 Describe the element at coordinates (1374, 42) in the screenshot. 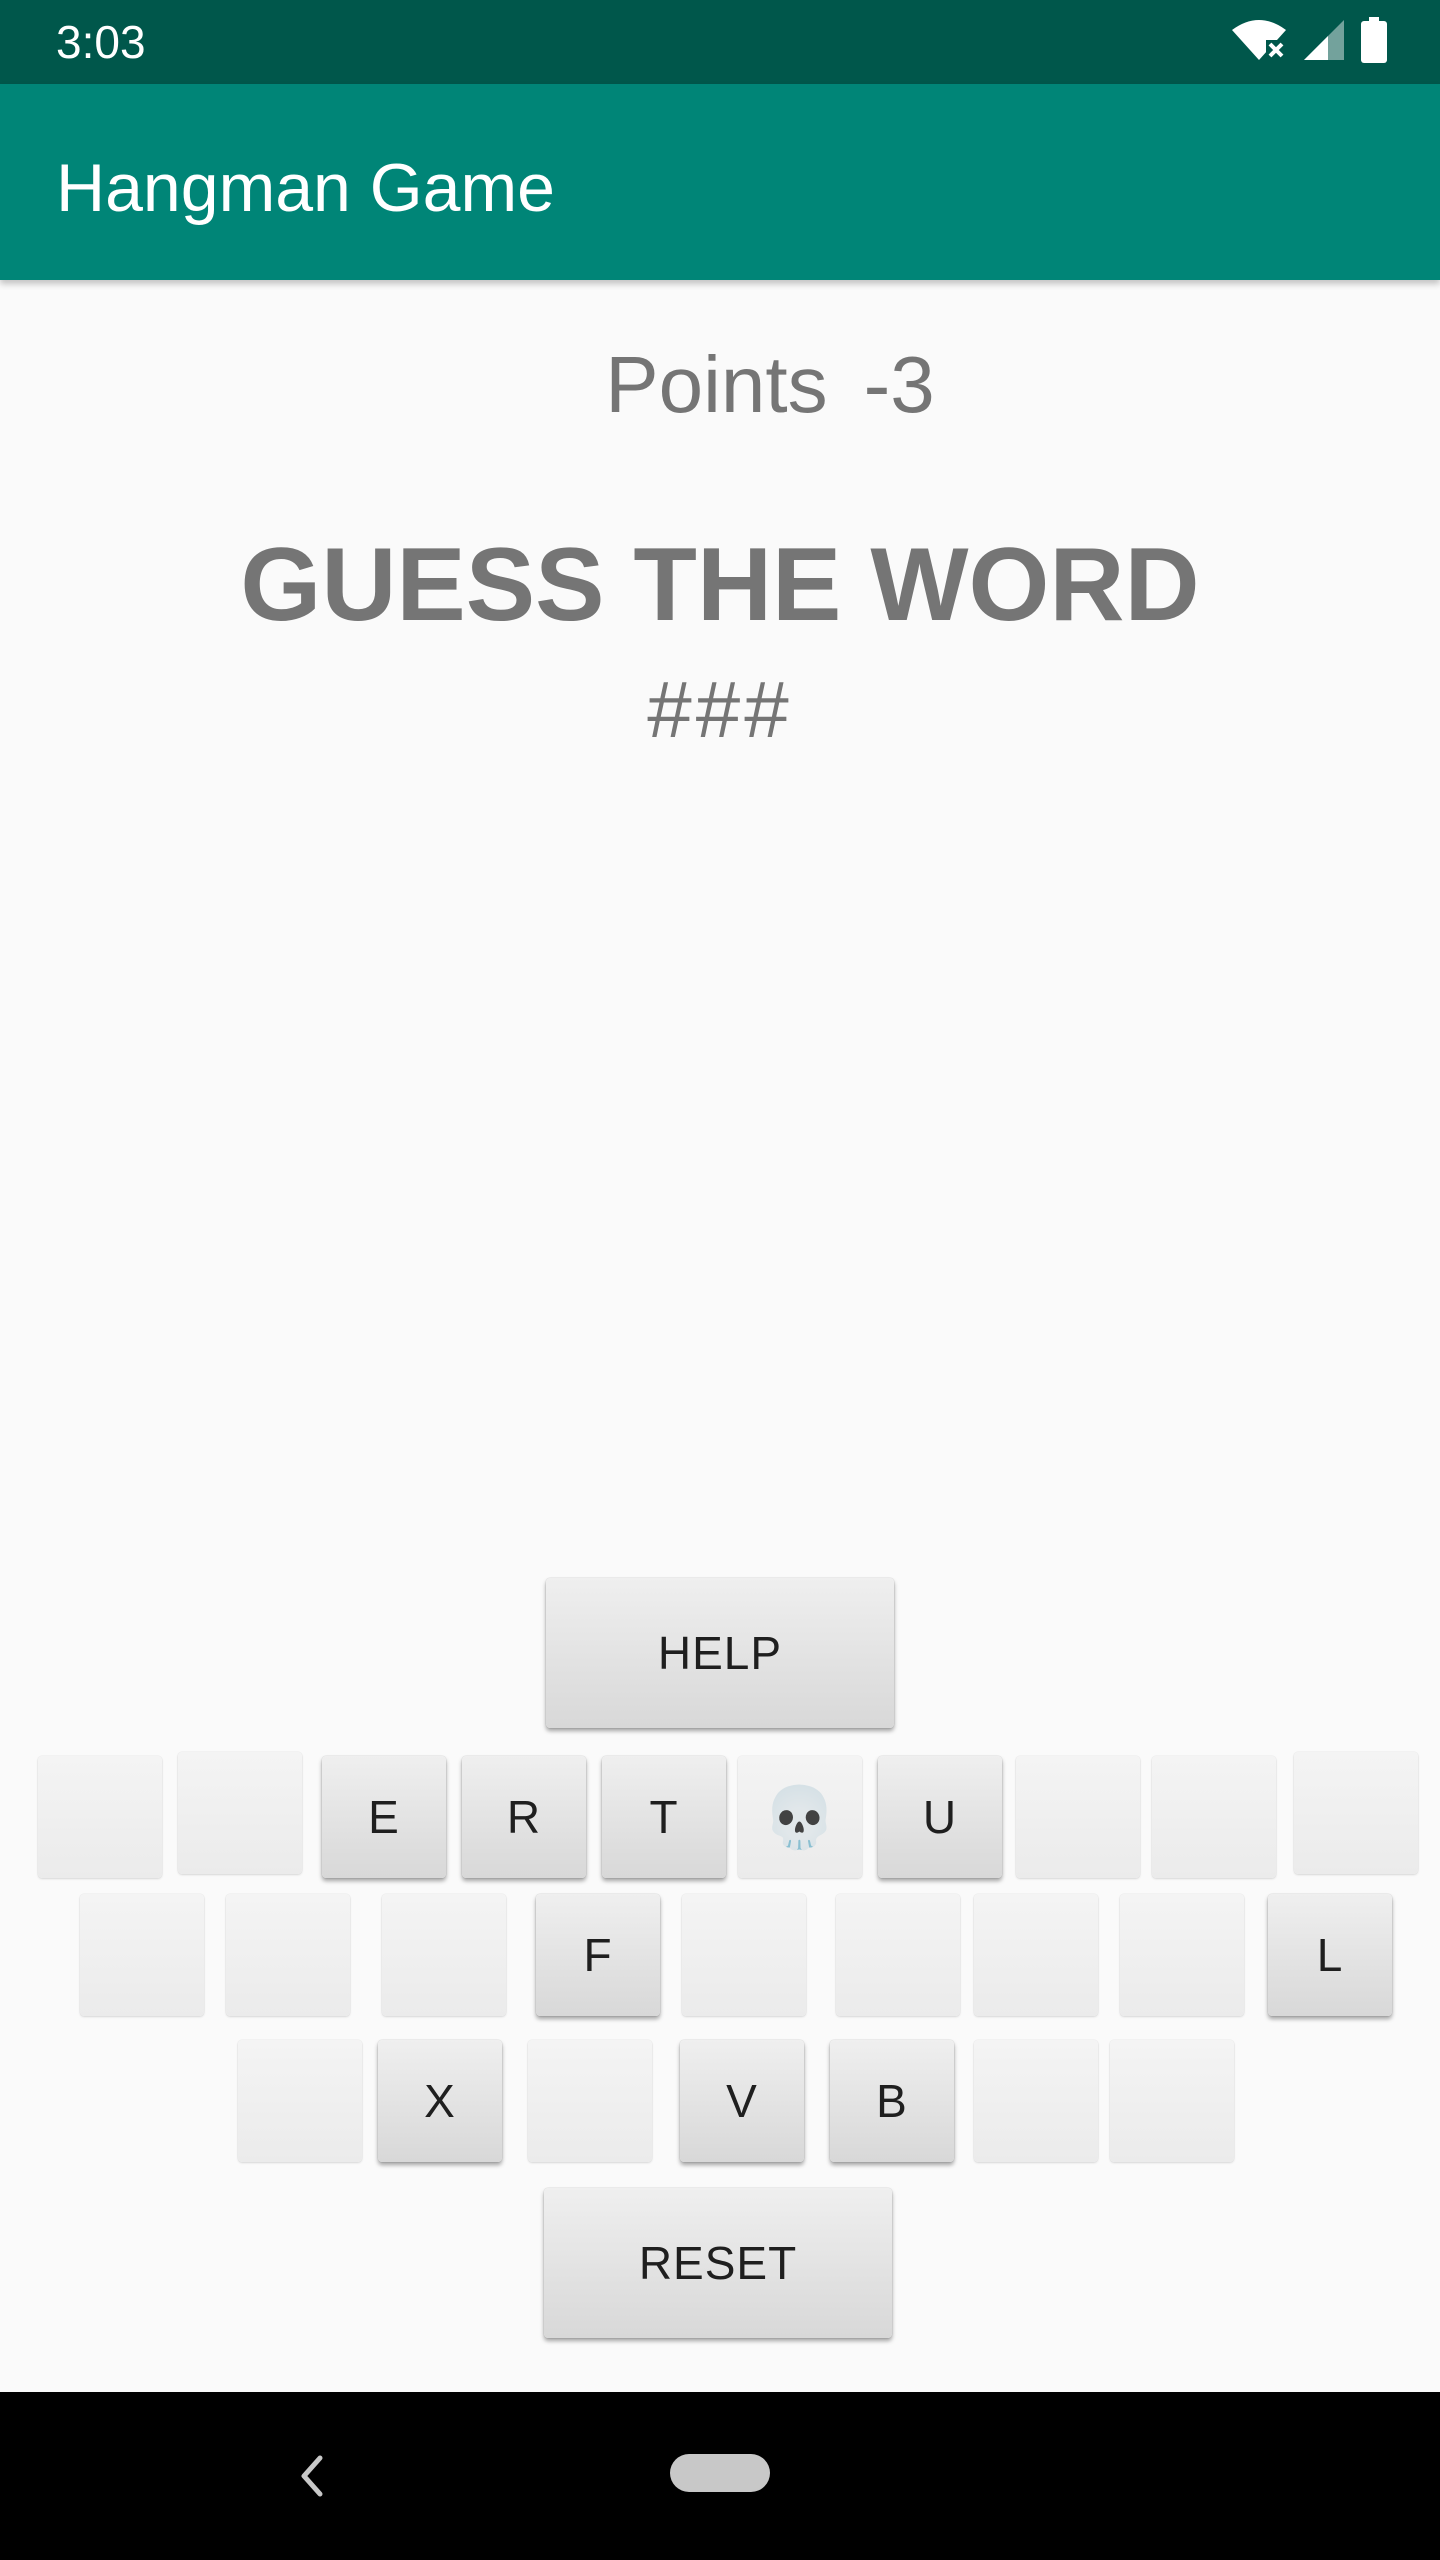

I see `battery-icon` at that location.